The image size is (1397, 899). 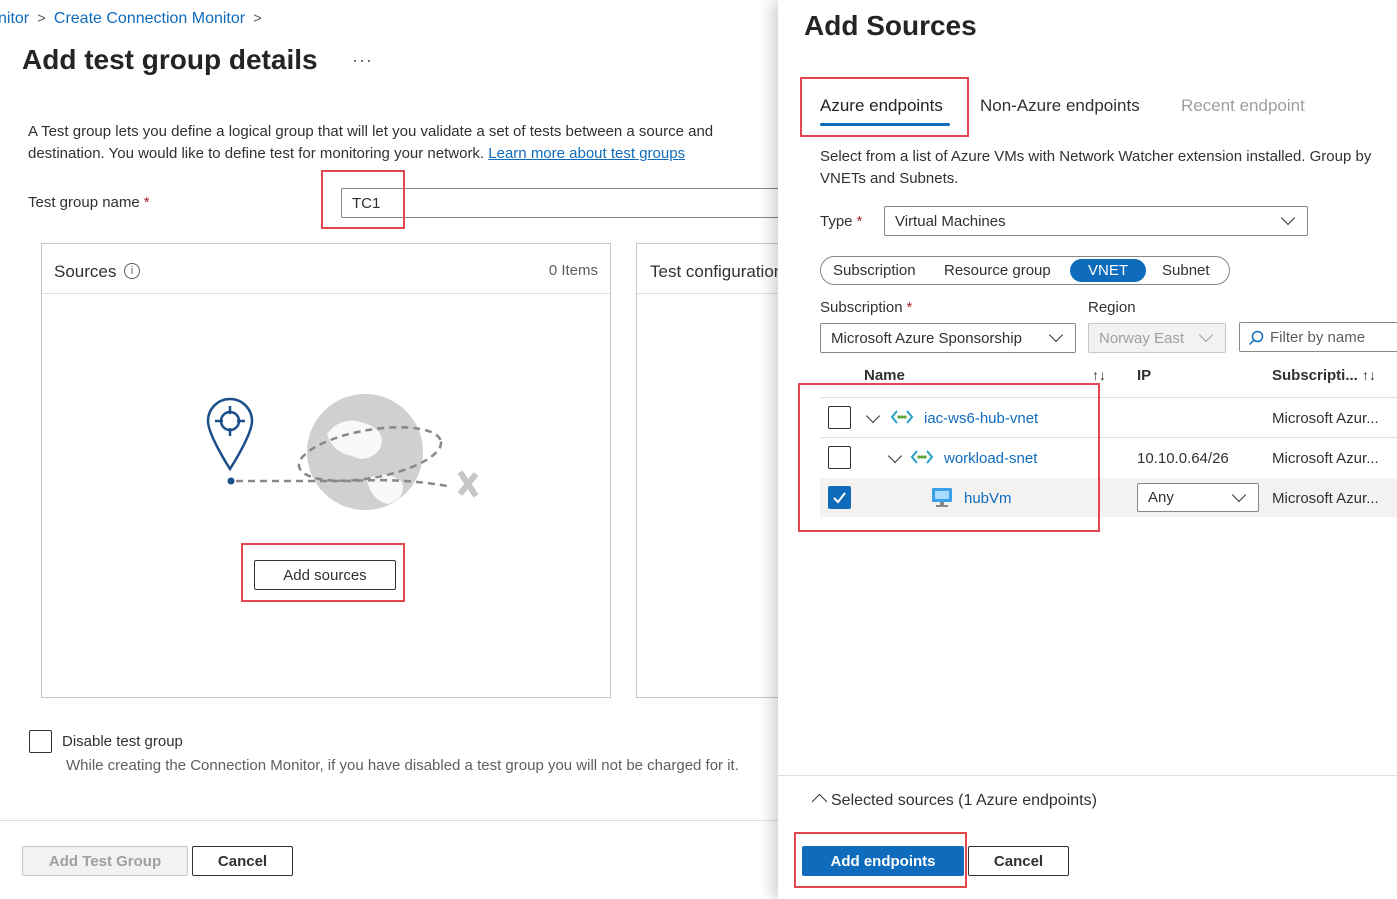 What do you see at coordinates (566, 203) in the screenshot?
I see `test-group-name-input` at bounding box center [566, 203].